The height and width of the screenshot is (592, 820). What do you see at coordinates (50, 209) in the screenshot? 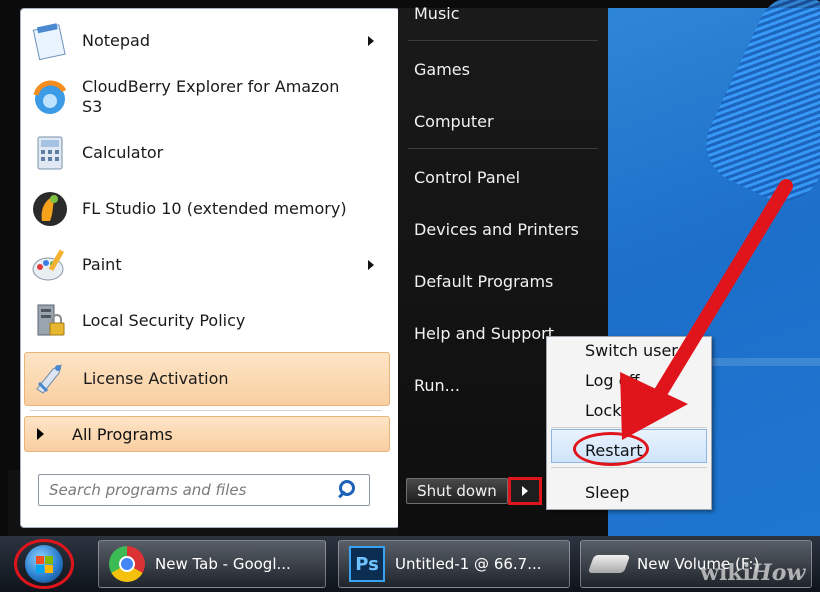
I see `fl-studio-icon` at bounding box center [50, 209].